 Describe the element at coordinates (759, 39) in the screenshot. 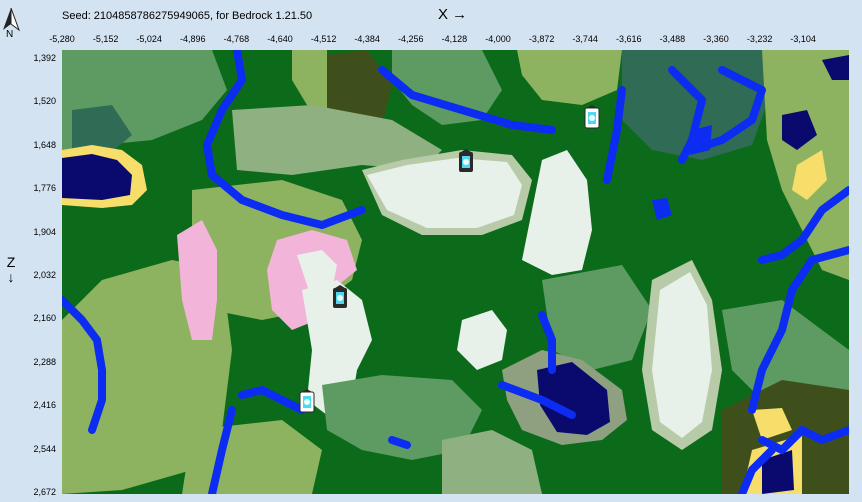

I see `x-tick-label: -3,232` at that location.